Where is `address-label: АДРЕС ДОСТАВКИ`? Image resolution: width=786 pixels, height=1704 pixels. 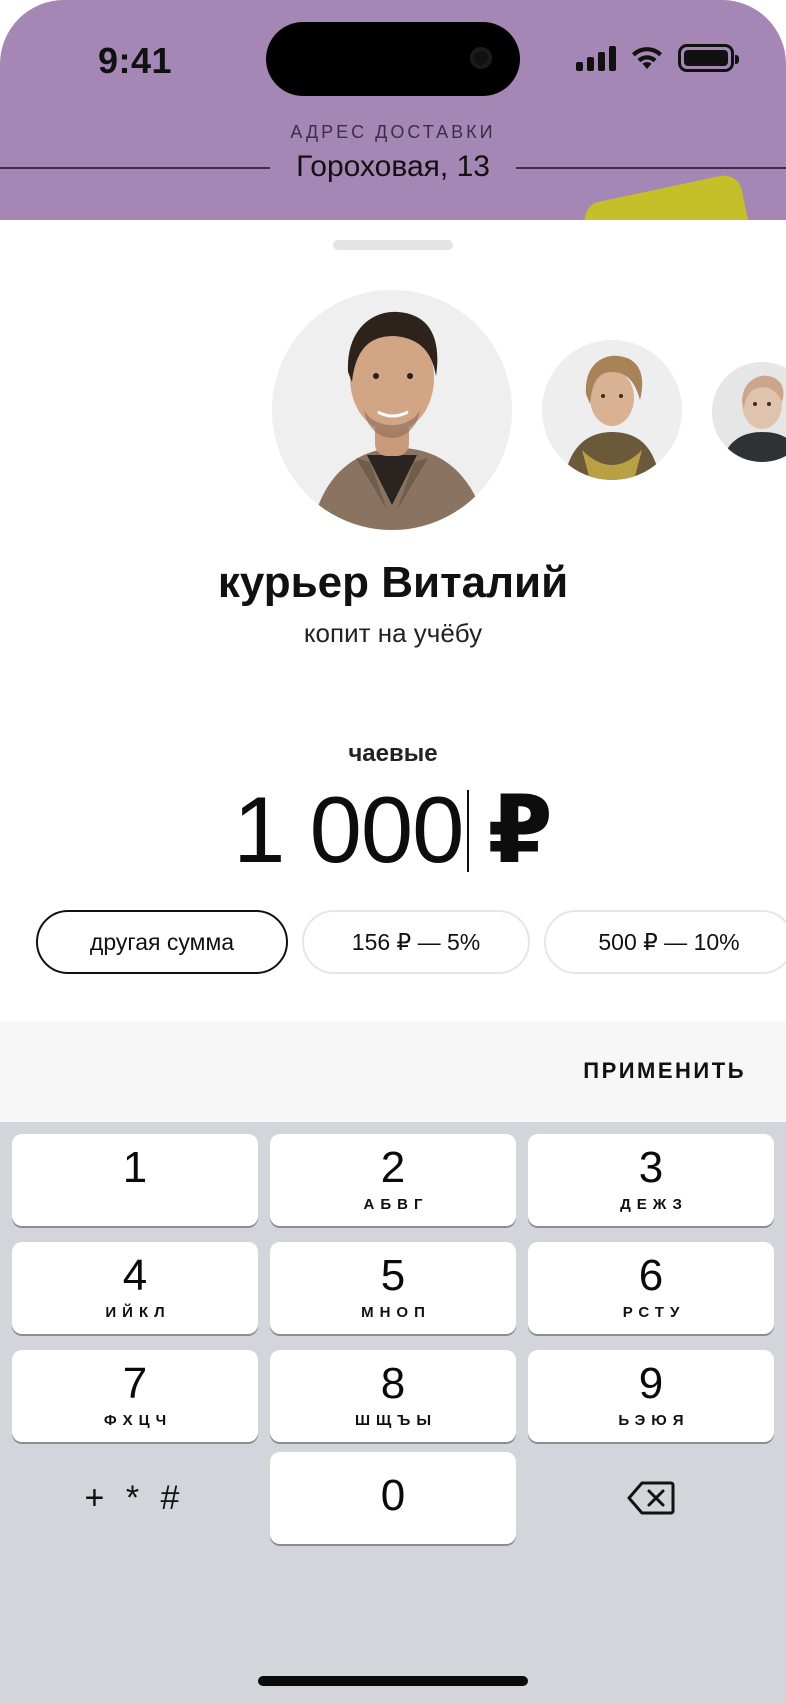
address-label: АДРЕС ДОСТАВКИ is located at coordinates (393, 132).